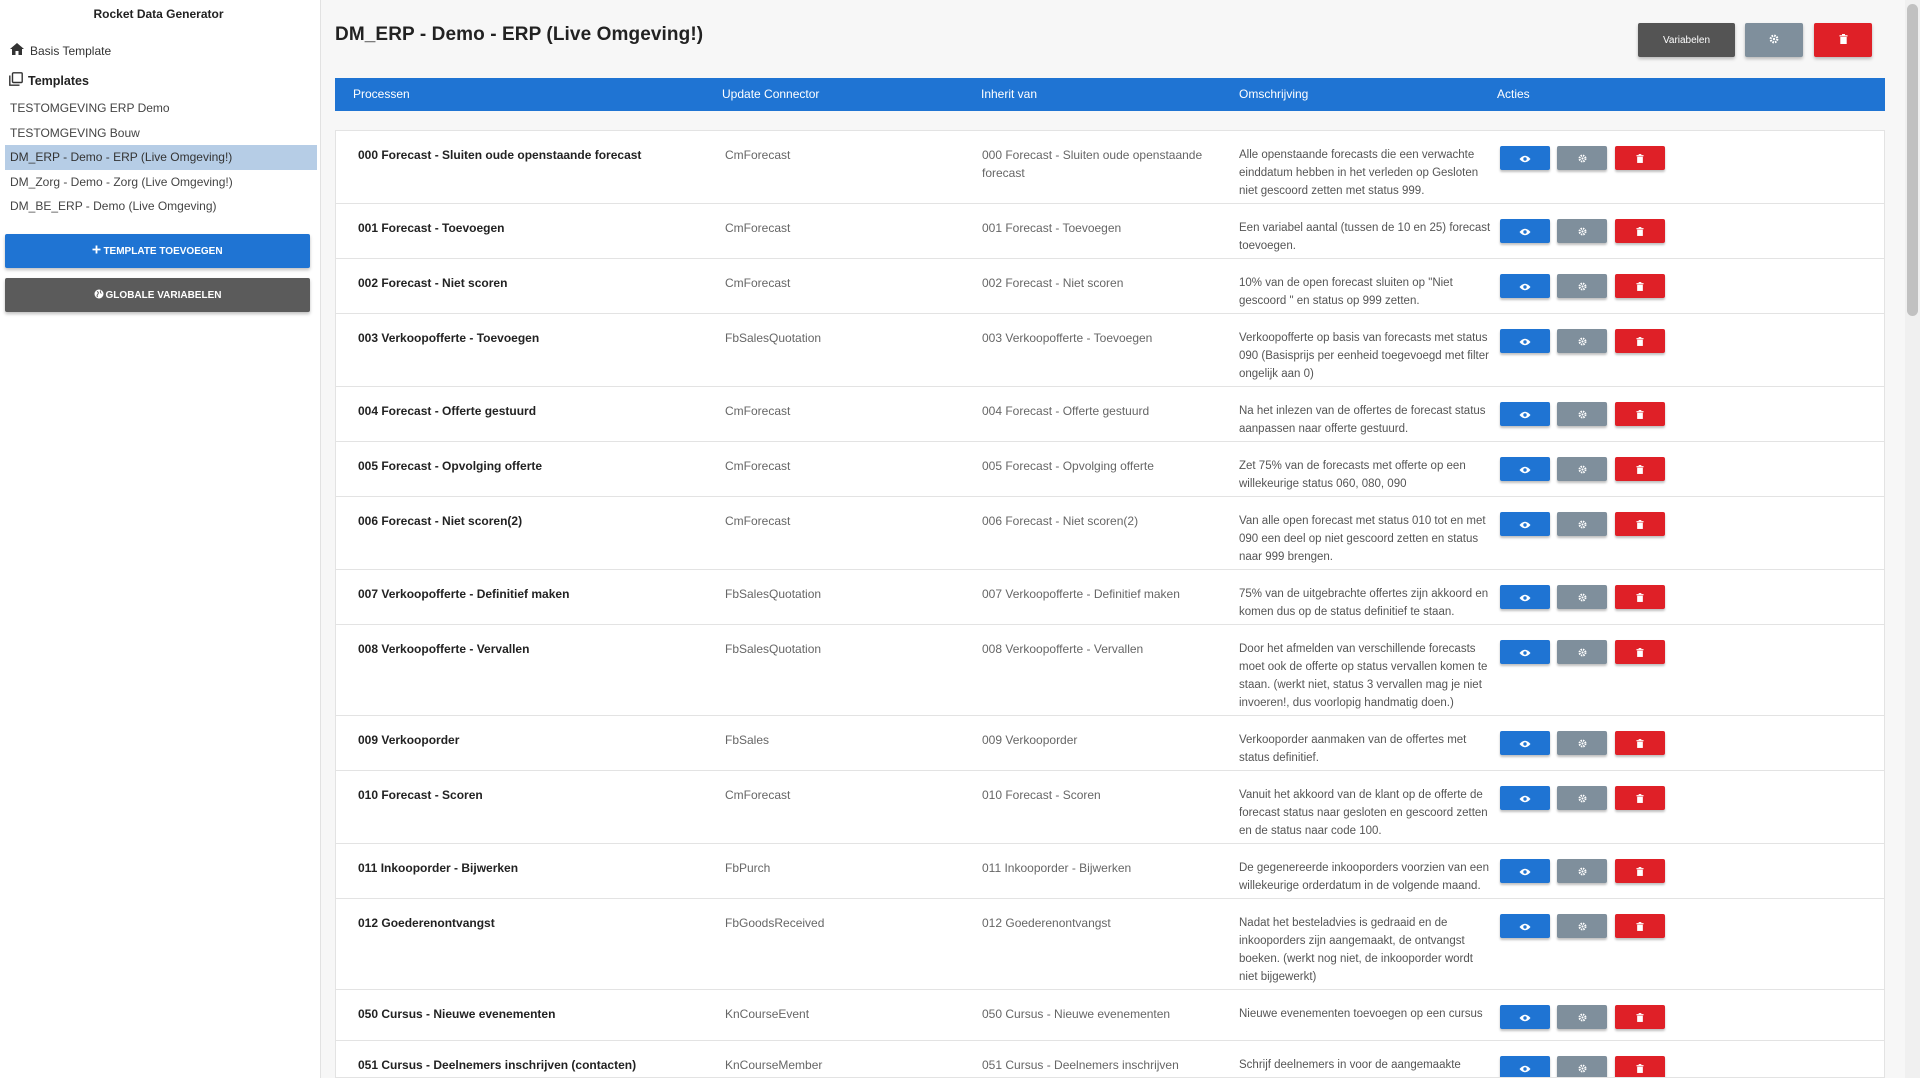 This screenshot has width=1920, height=1078. Describe the element at coordinates (381, 94) in the screenshot. I see `col-header-processen: Processen` at that location.